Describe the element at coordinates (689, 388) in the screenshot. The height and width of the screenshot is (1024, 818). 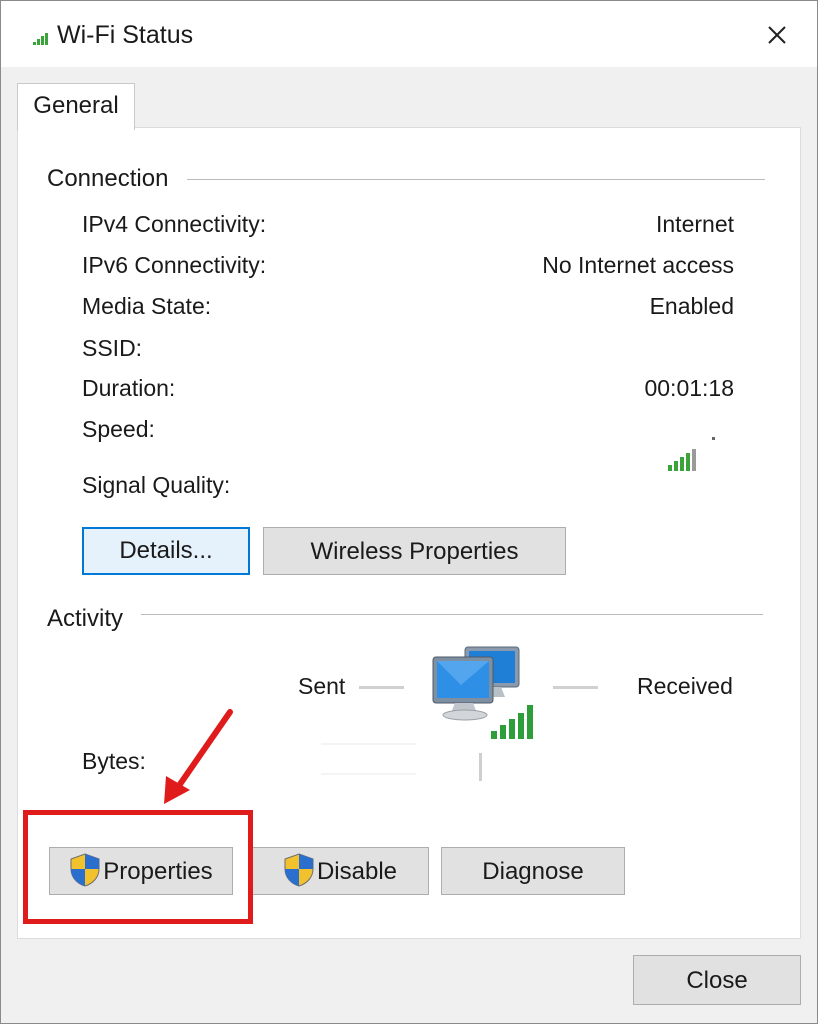
I see `duration-value: 00:01:18` at that location.